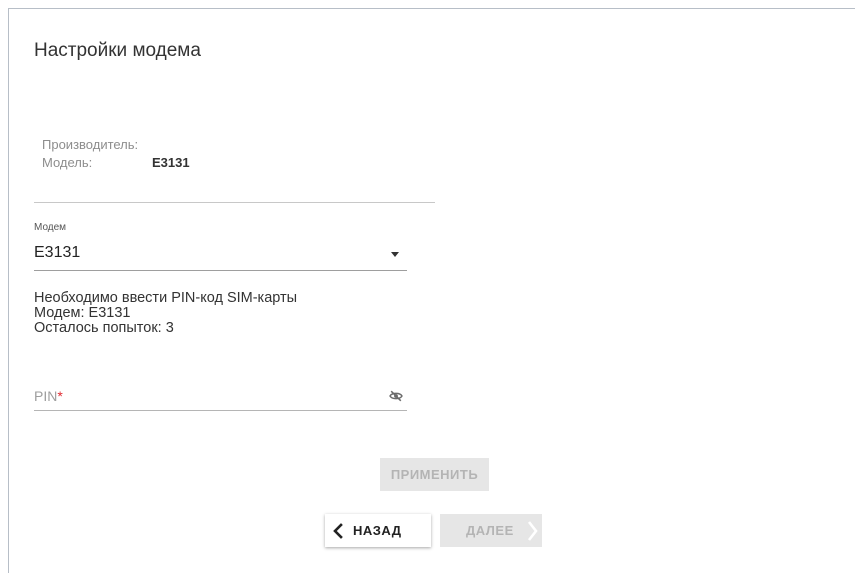 Image resolution: width=855 pixels, height=573 pixels. I want to click on chevron-right-icon, so click(532, 530).